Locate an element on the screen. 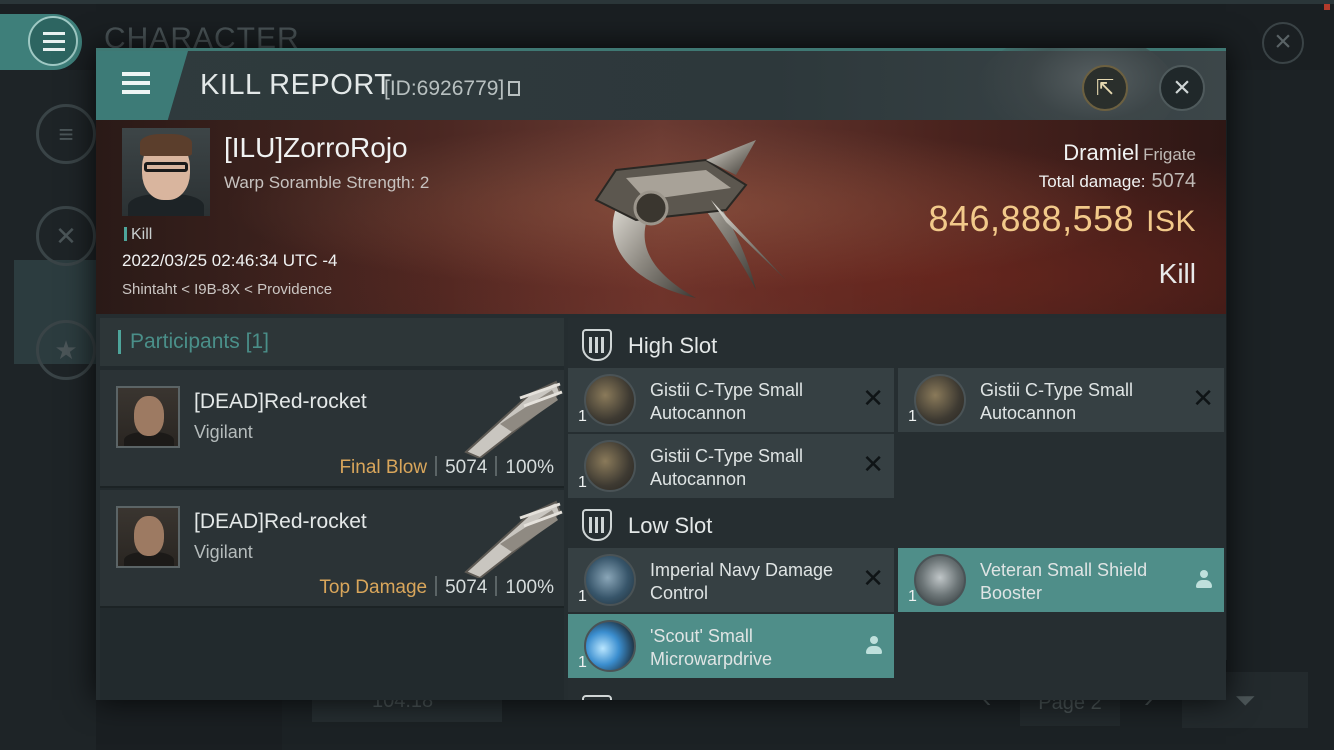 The height and width of the screenshot is (750, 1334). kill-tag: Kill is located at coordinates (138, 235).